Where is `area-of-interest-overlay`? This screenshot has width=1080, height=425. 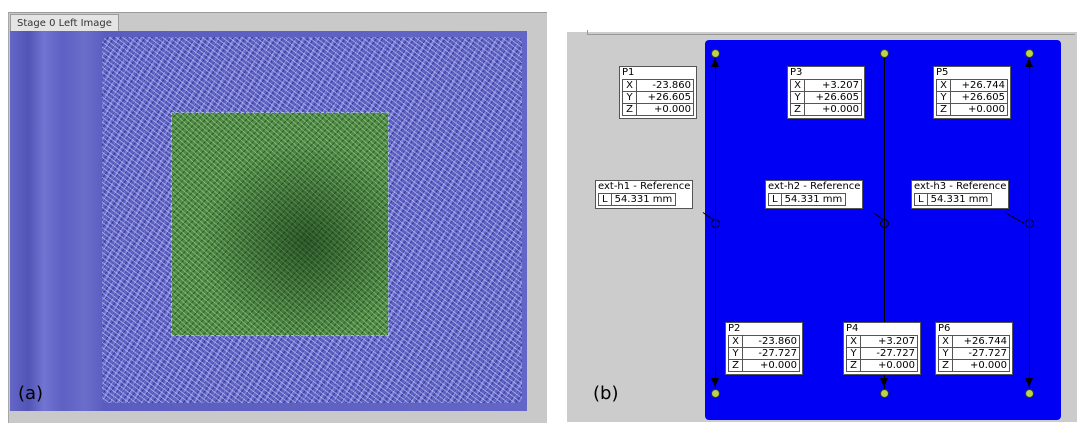
area-of-interest-overlay is located at coordinates (280, 224).